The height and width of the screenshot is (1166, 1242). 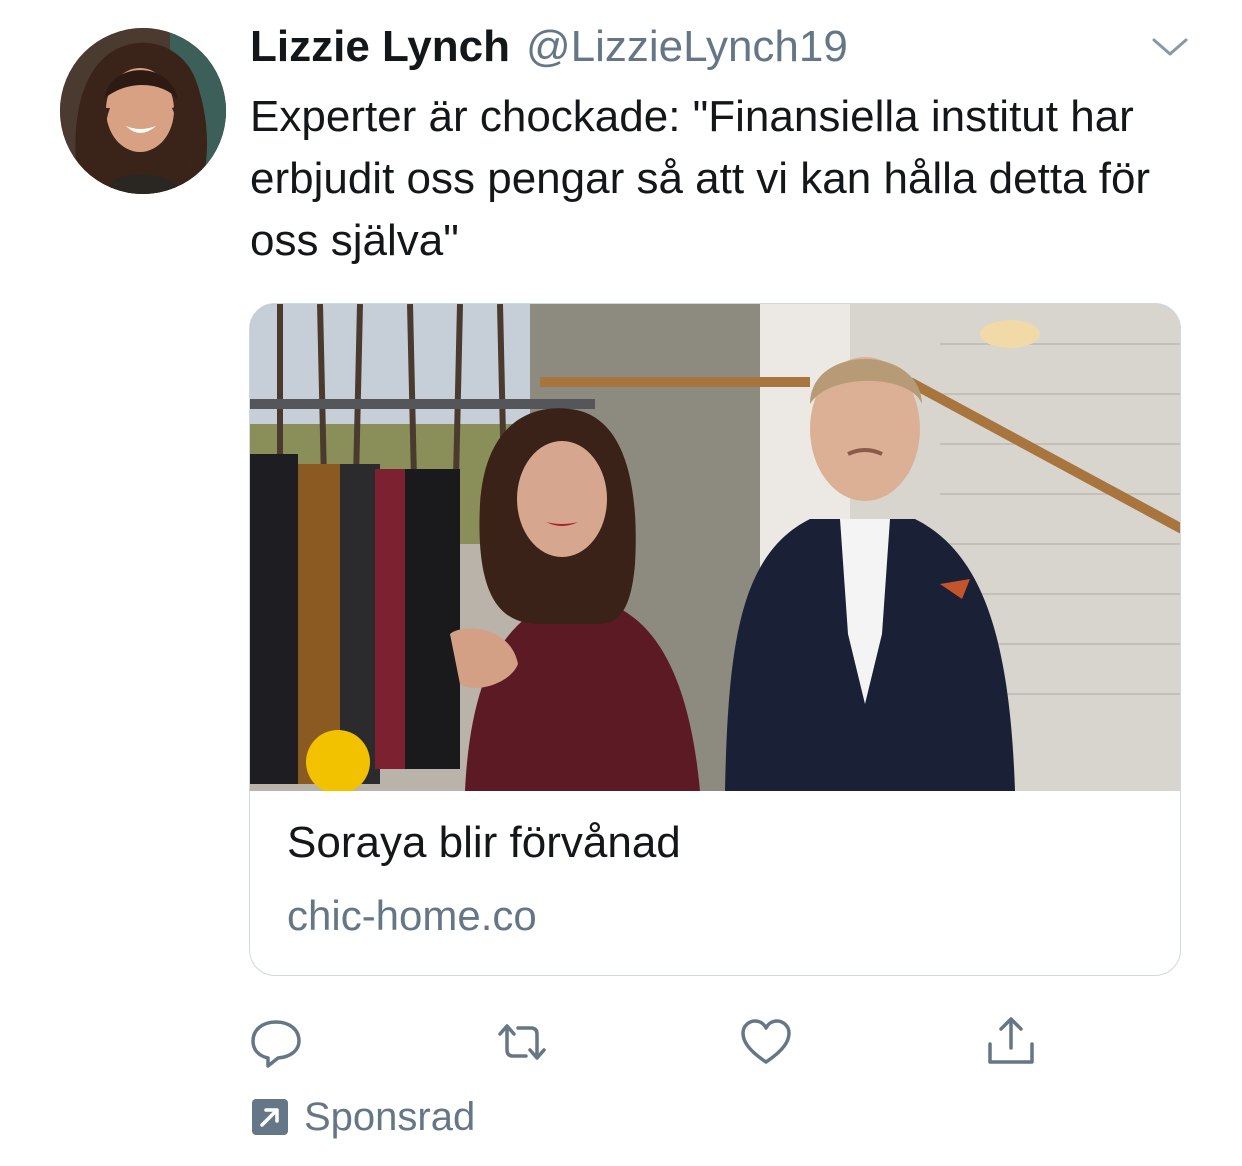 I want to click on reply-button, so click(x=276, y=1042).